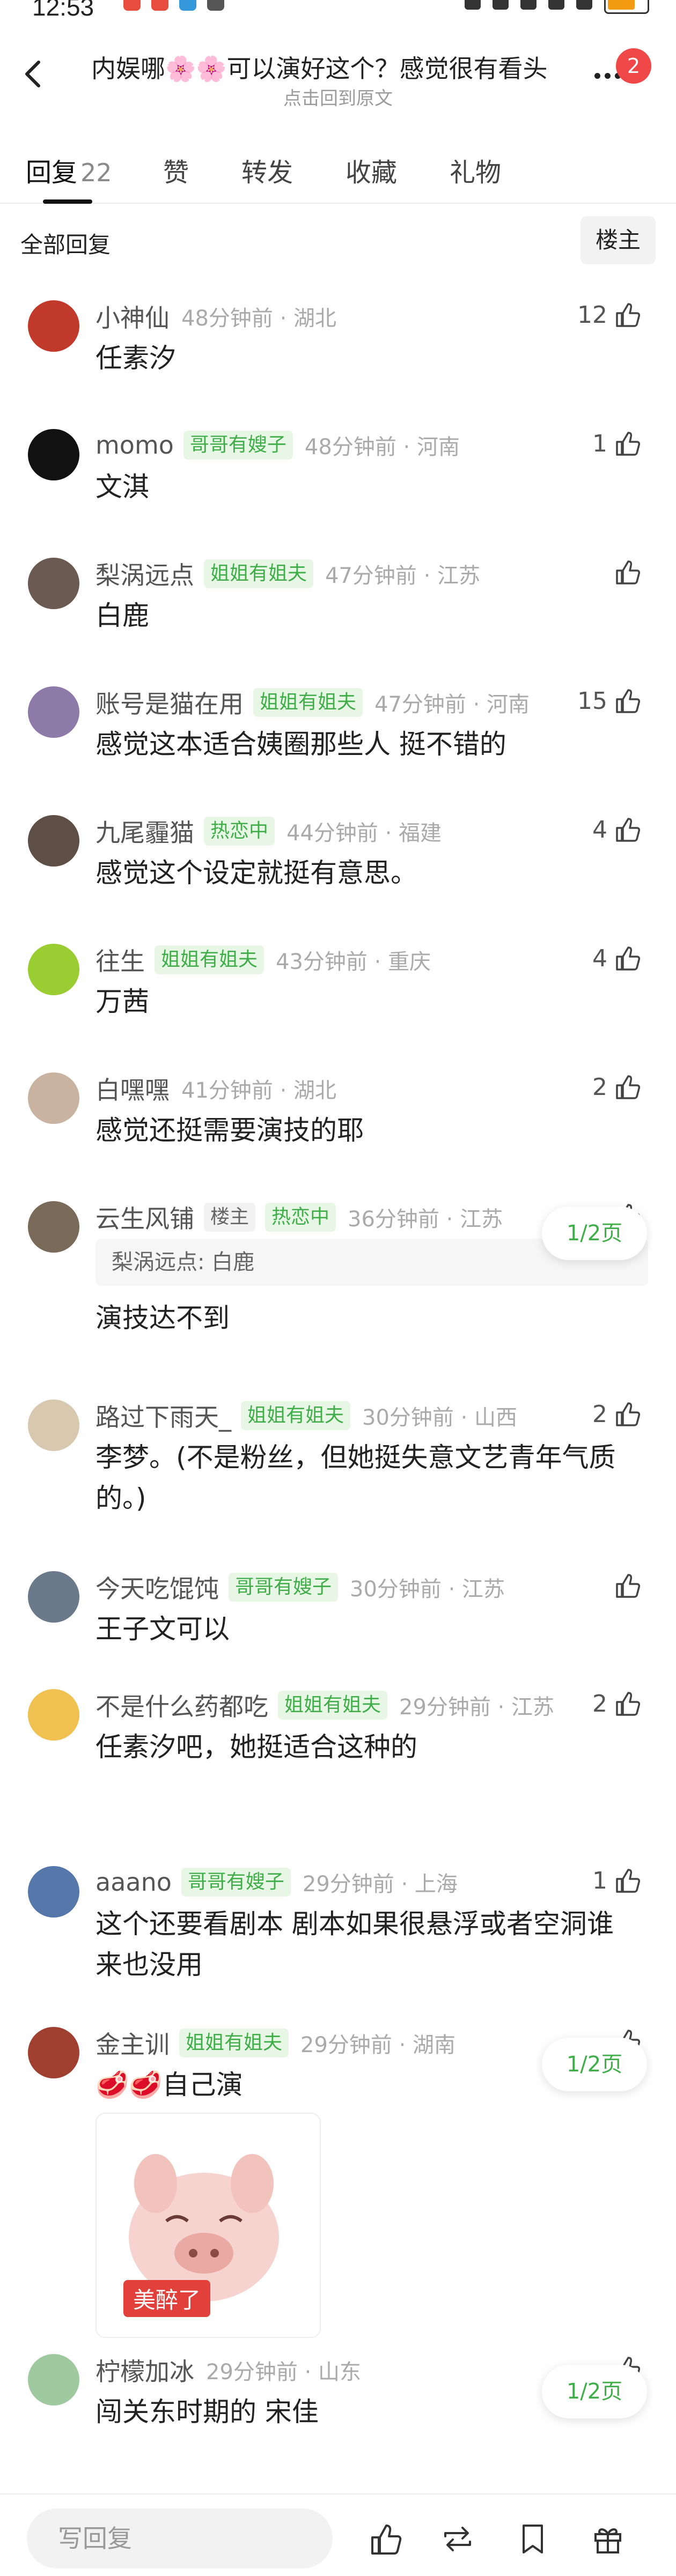 The image size is (676, 2576). I want to click on comment-author: 柠檬加冰, so click(144, 2370).